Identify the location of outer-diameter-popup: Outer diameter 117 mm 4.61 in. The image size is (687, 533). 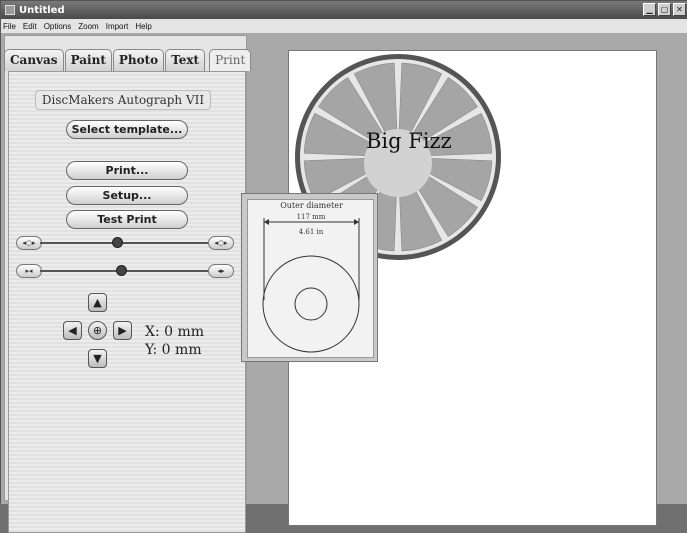
(309, 277).